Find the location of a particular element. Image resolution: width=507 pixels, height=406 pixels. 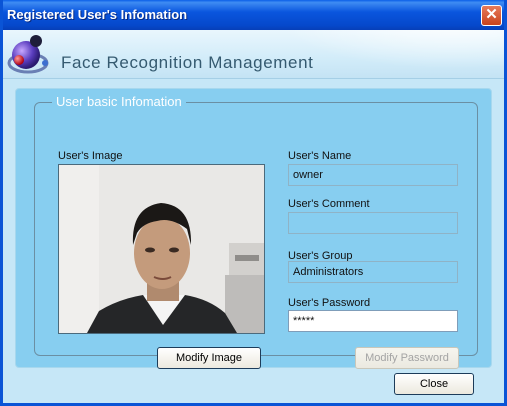

user-password-field: ***** is located at coordinates (373, 321).